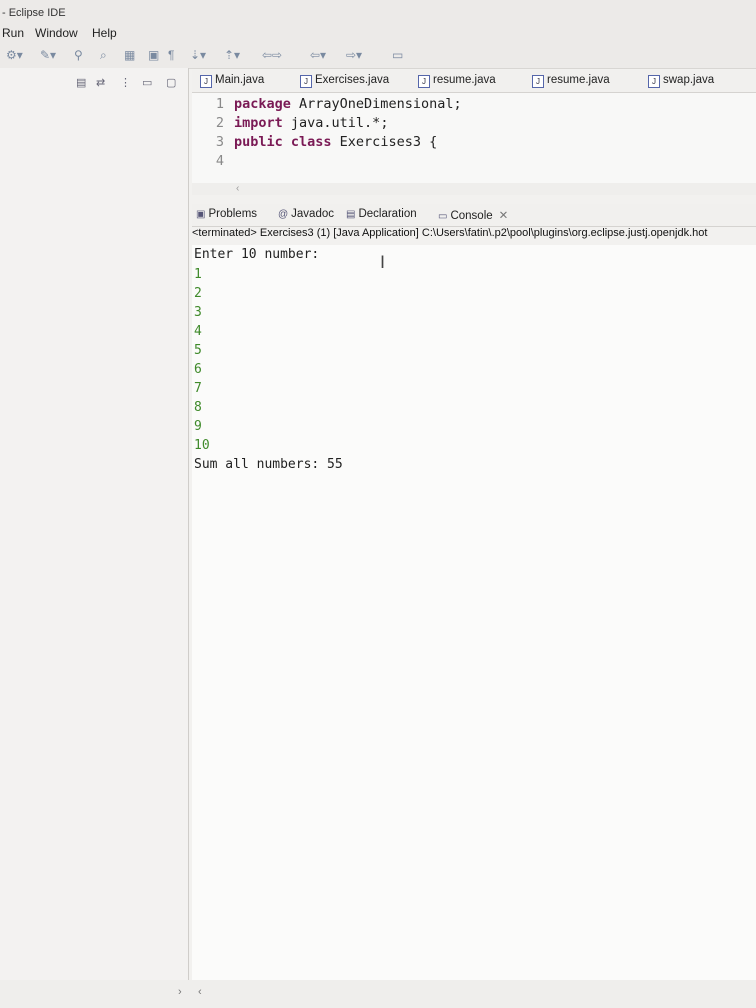  Describe the element at coordinates (198, 407) in the screenshot. I see `console-input-line: 8` at that location.